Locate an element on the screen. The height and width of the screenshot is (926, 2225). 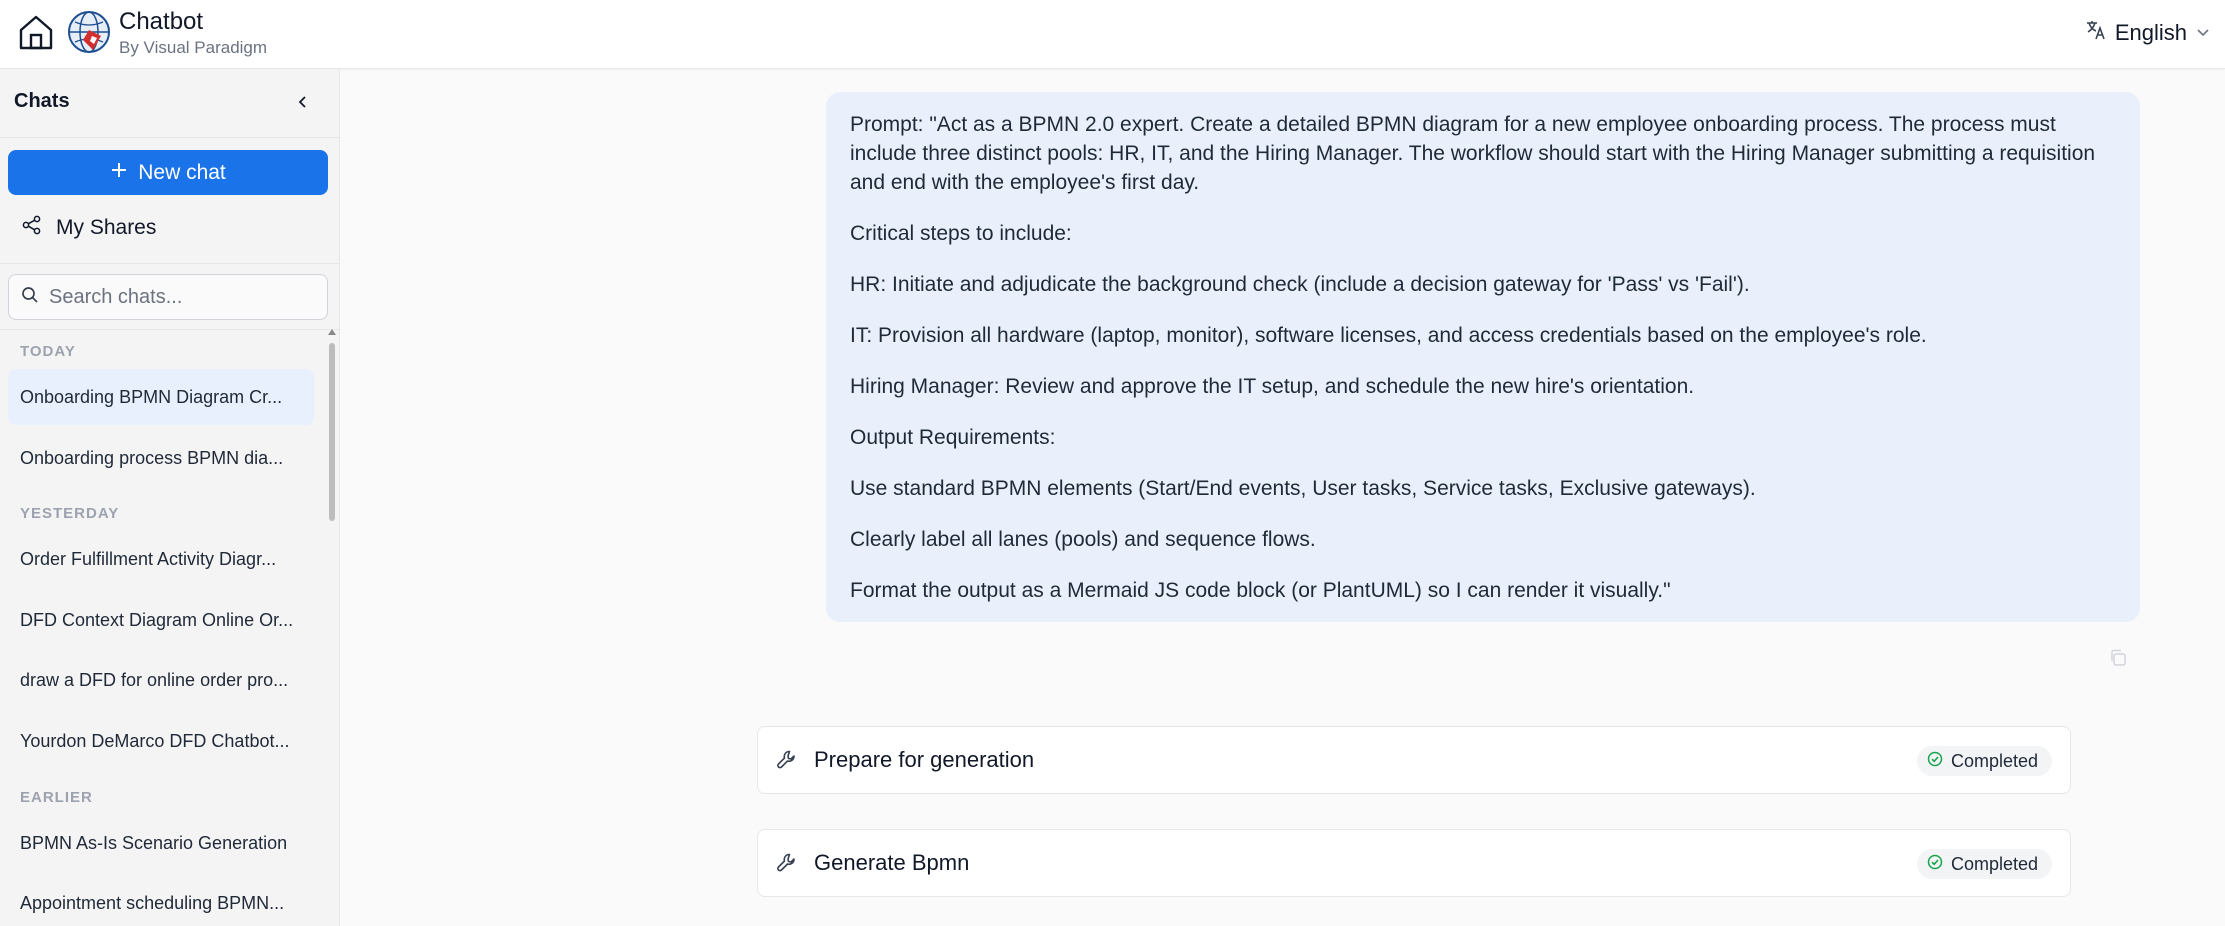
tool-step-prepare: Prepare for generation Completed is located at coordinates (1414, 760).